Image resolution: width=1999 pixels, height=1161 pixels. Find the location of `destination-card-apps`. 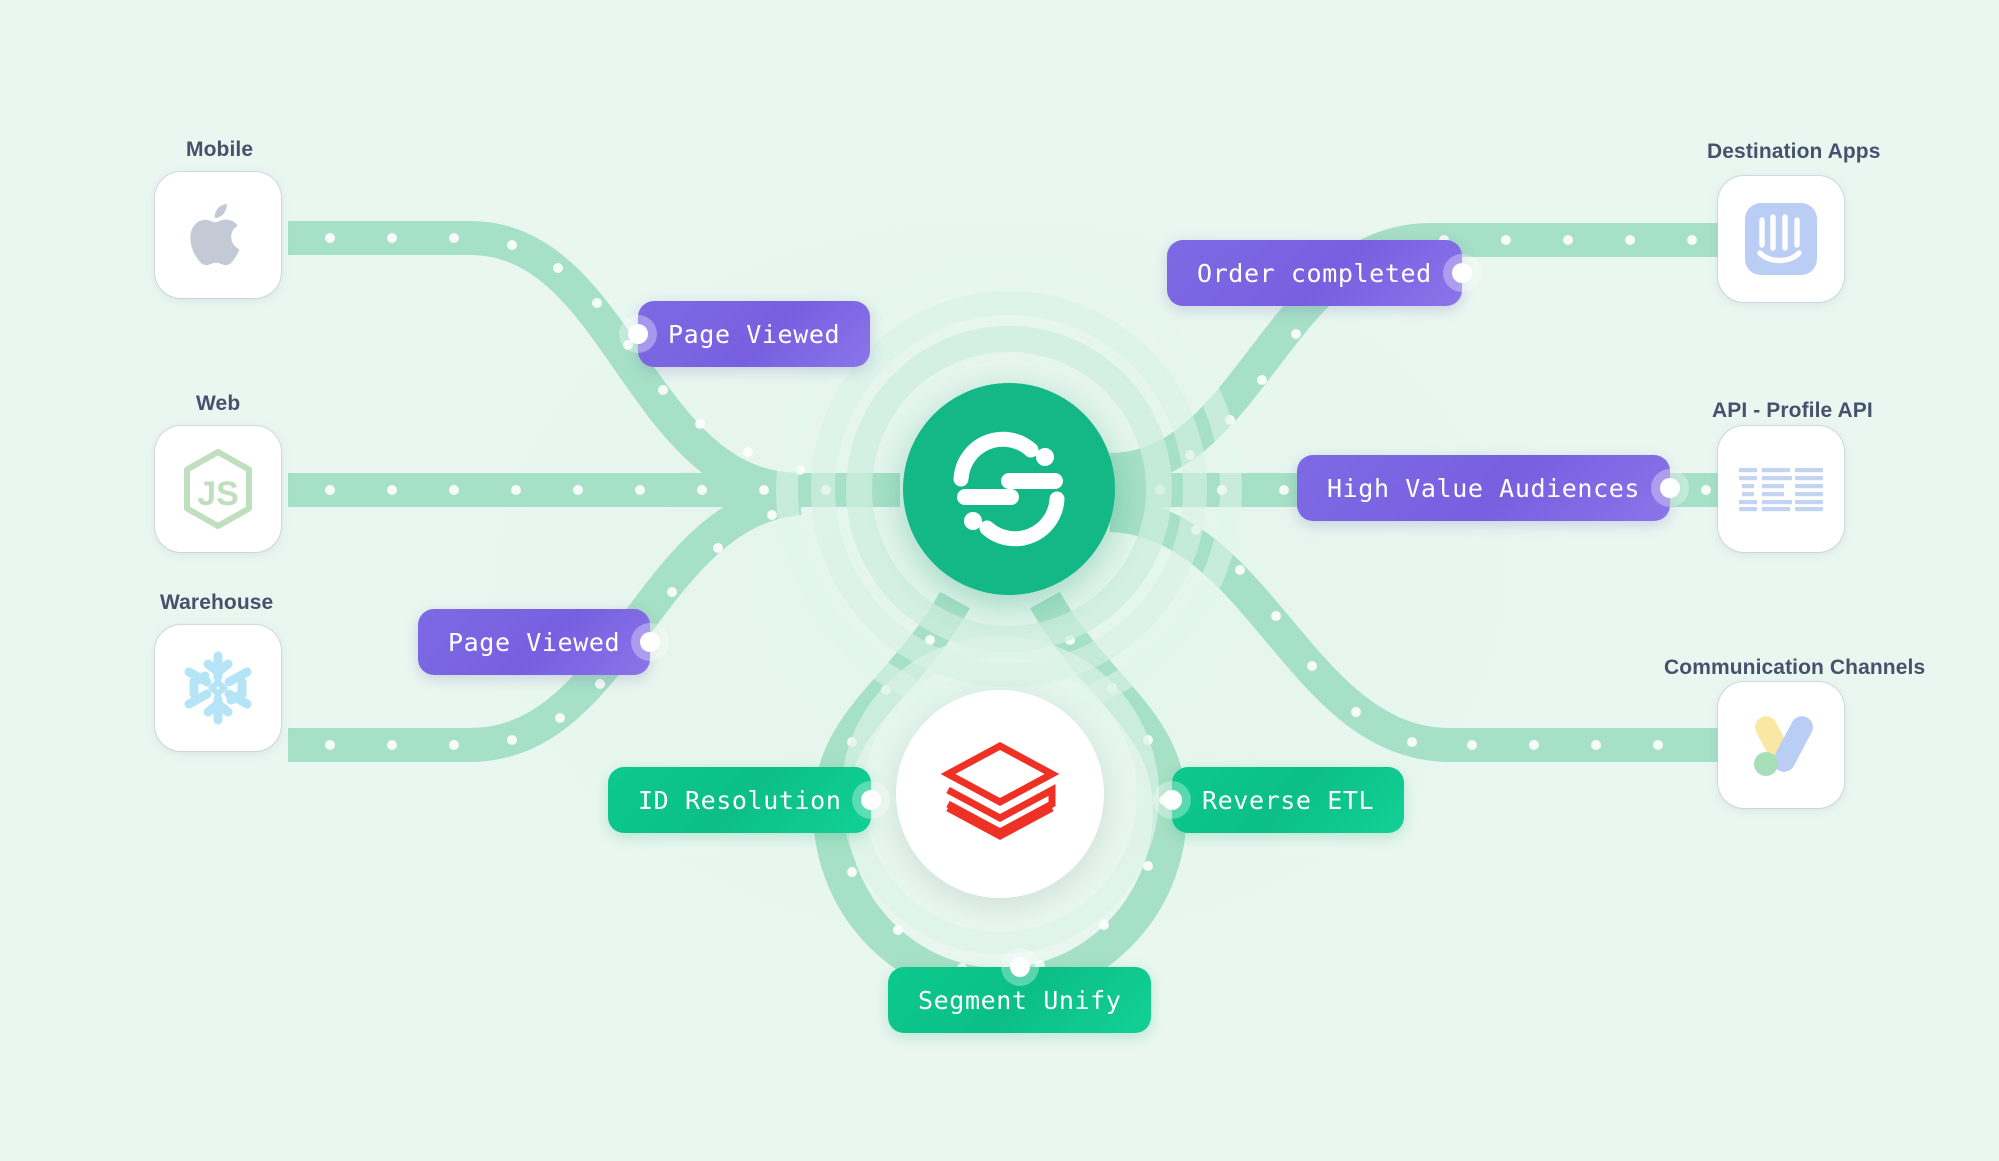

destination-card-apps is located at coordinates (1781, 239).